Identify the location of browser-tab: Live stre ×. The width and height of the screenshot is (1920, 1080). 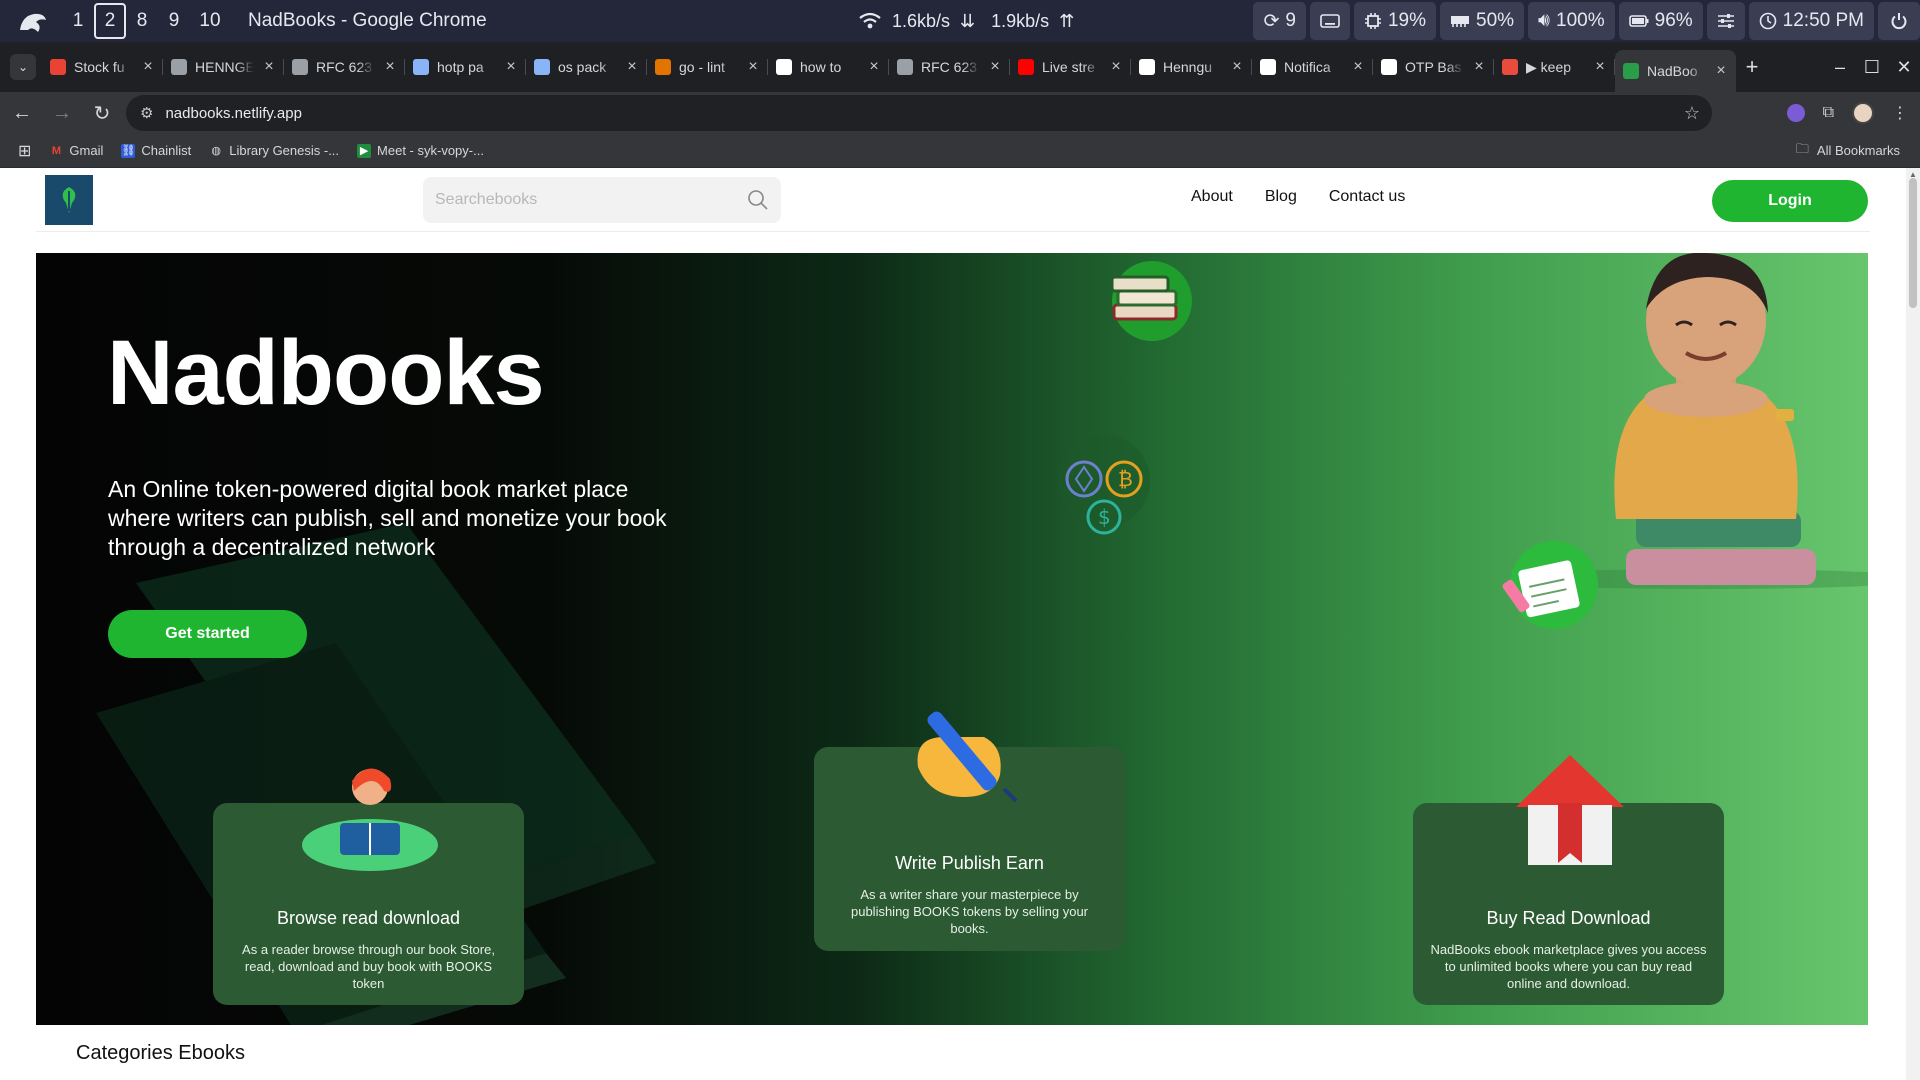
(1070, 67).